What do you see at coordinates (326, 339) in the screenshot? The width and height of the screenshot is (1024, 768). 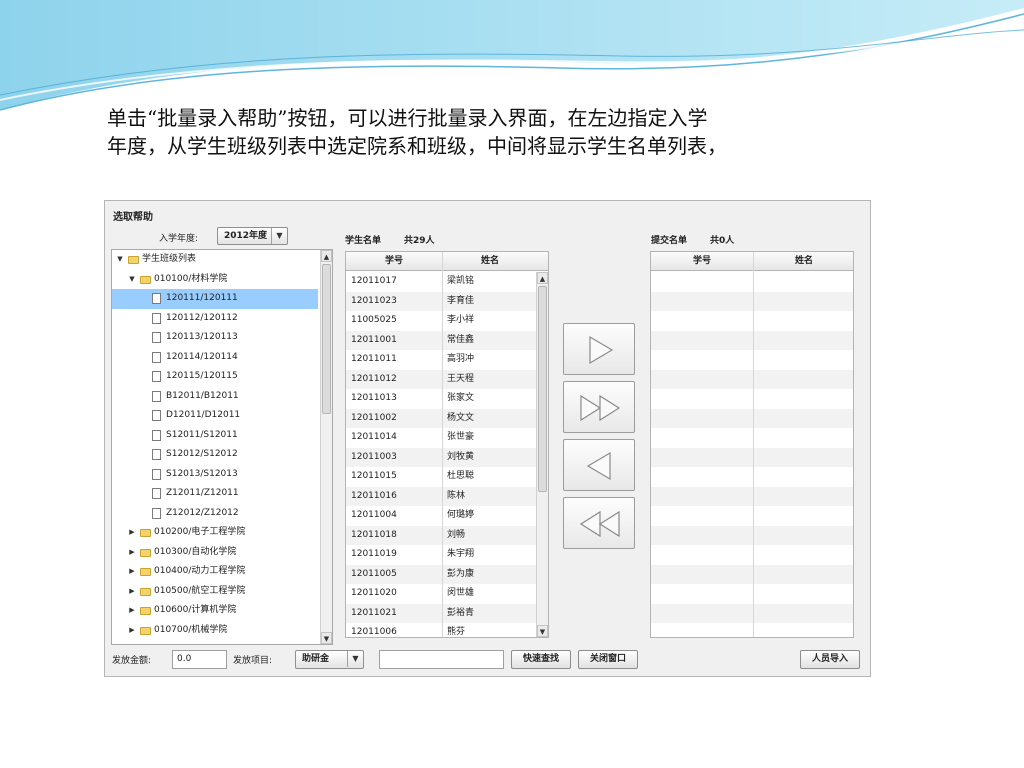 I see `tree-scroll-thumb` at bounding box center [326, 339].